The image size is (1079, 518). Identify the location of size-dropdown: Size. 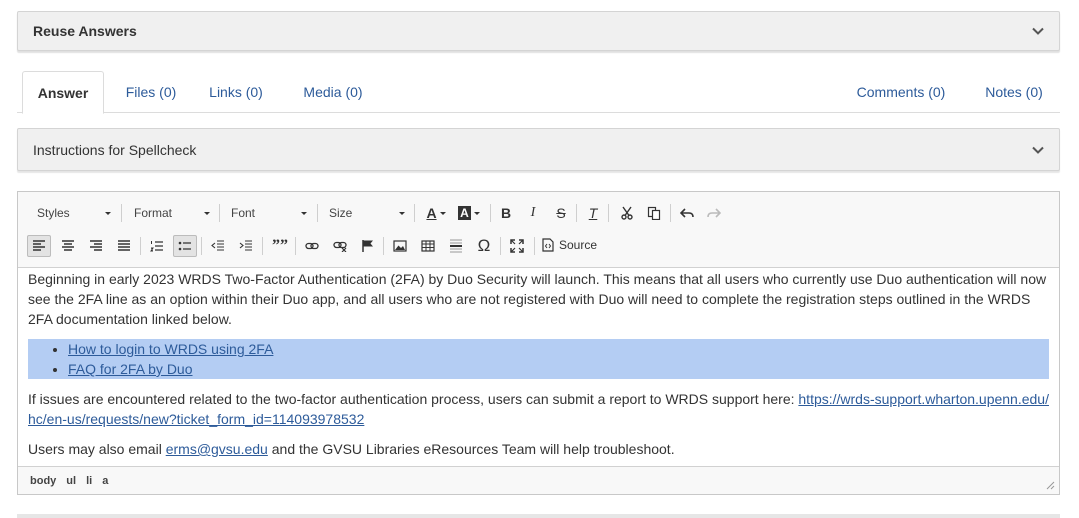
(368, 213).